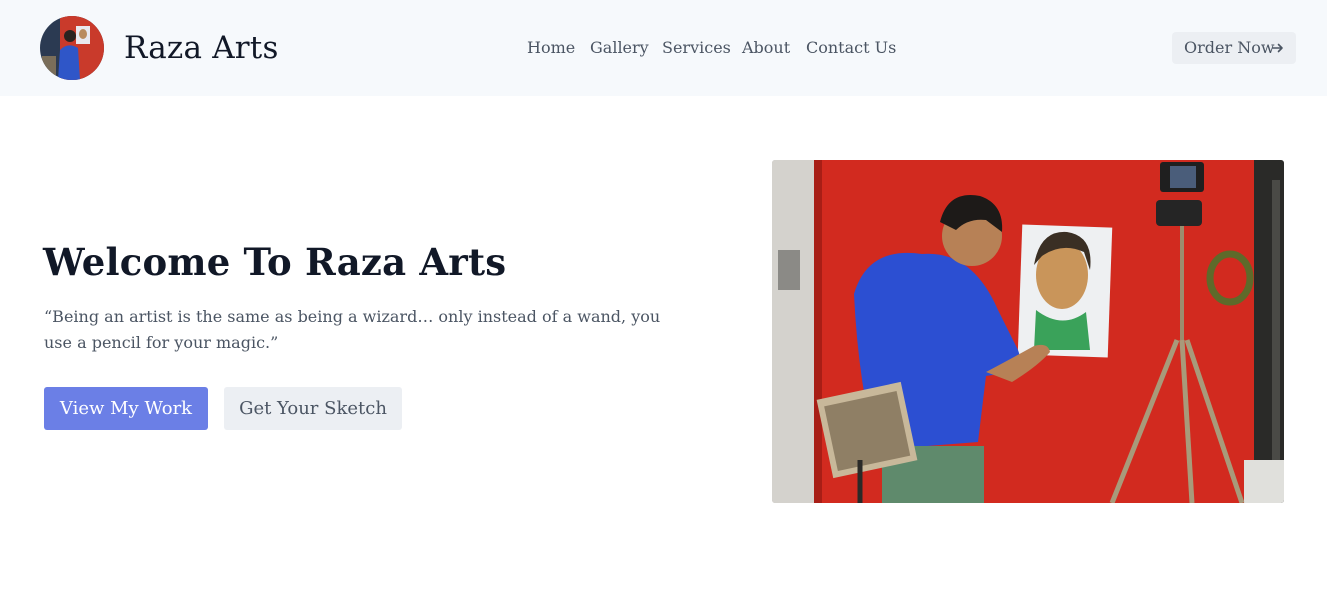  Describe the element at coordinates (1277, 48) in the screenshot. I see `arrow-right-icon` at that location.